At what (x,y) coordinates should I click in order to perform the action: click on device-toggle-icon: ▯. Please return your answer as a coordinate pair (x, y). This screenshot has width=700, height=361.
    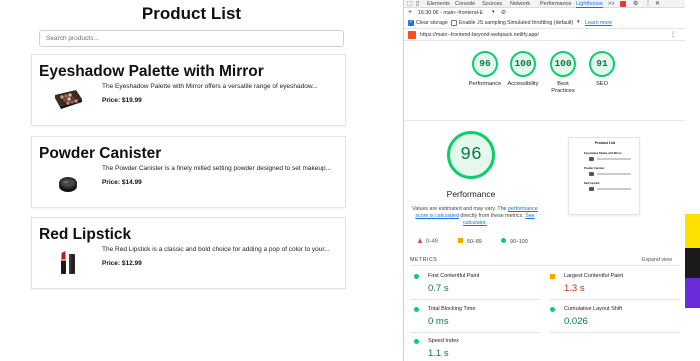
    Looking at the image, I should click on (417, 4).